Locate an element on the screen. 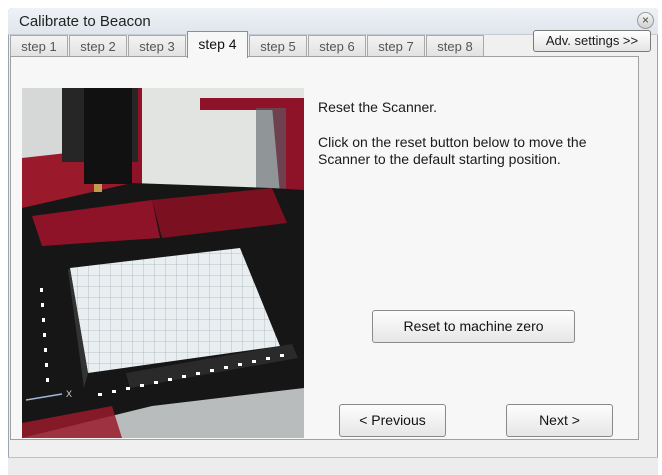 This screenshot has height=475, width=662. axis-label-x: X is located at coordinates (69, 394).